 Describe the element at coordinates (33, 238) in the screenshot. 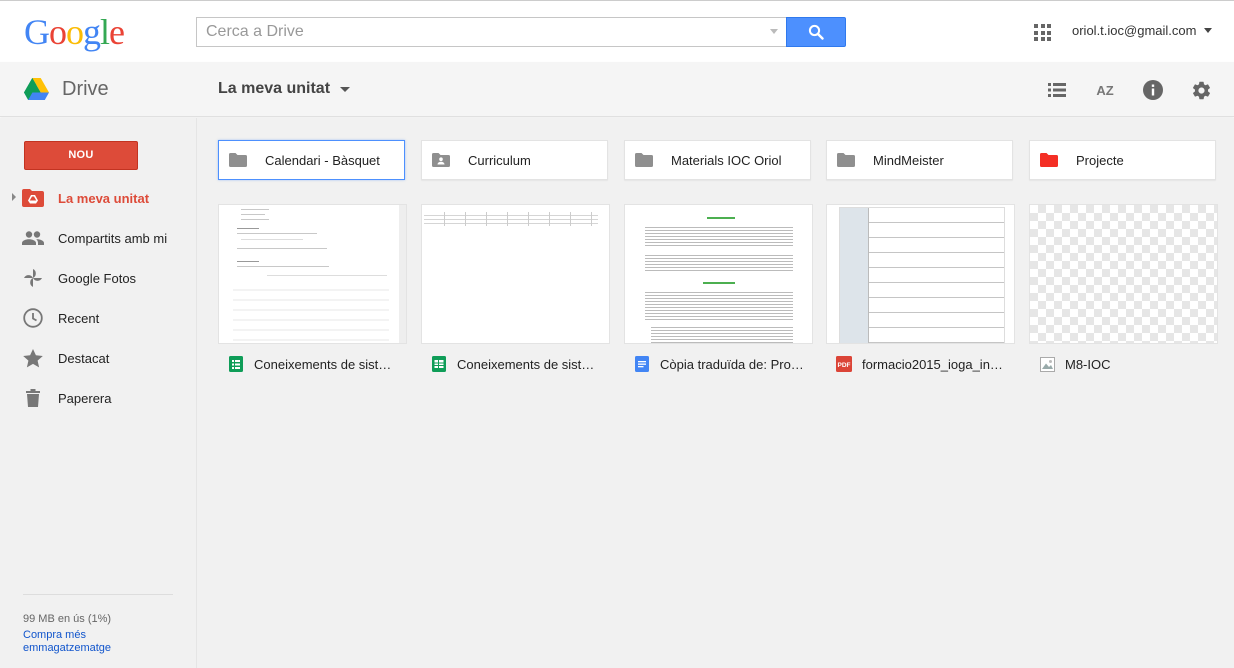

I see `shared-people-icon` at that location.